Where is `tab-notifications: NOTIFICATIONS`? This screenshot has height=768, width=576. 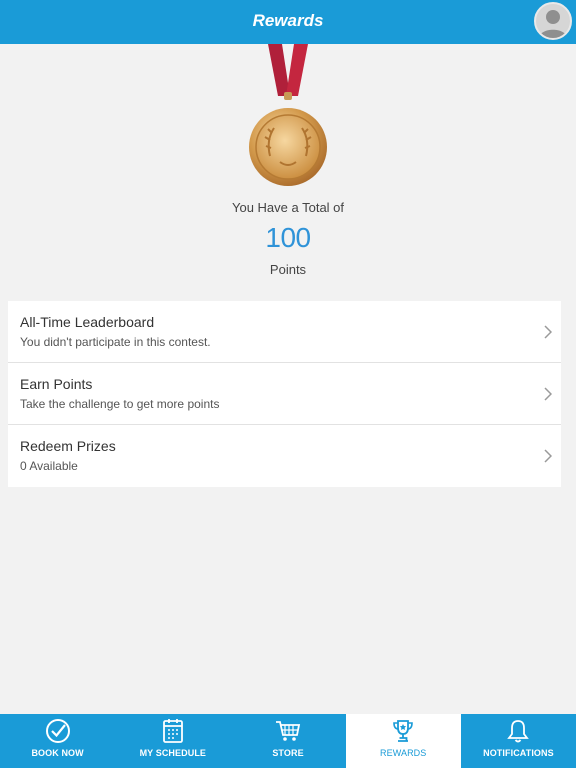
tab-notifications: NOTIFICATIONS is located at coordinates (518, 741).